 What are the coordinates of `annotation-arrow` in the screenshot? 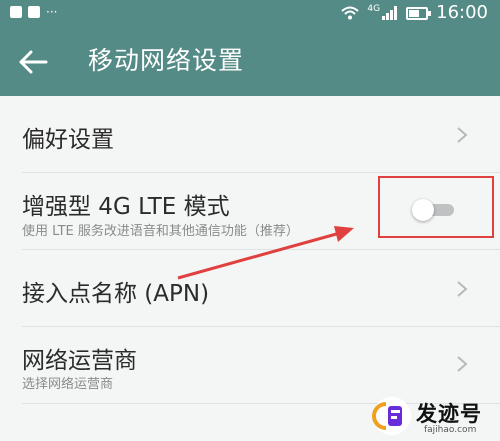 It's located at (265, 253).